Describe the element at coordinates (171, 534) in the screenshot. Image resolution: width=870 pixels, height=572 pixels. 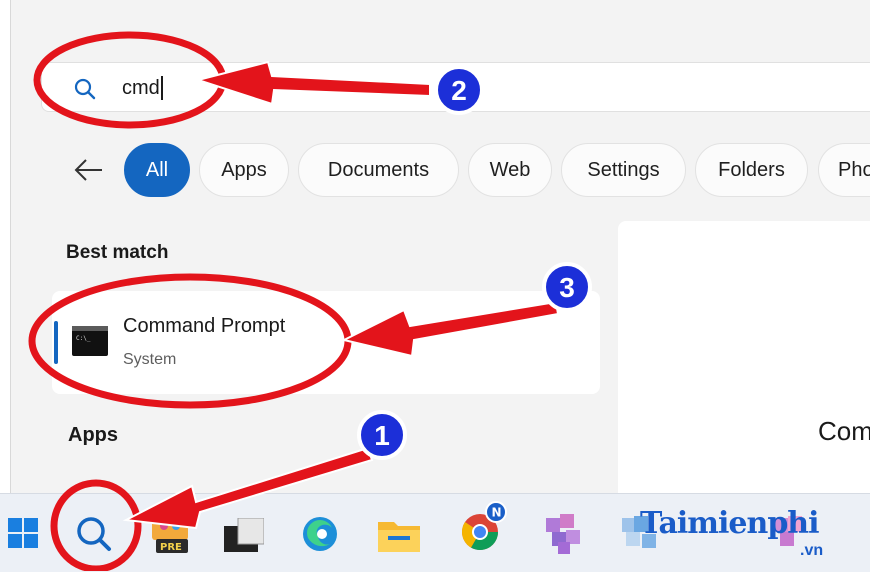
I see `paint-preview-icon: PRE` at that location.